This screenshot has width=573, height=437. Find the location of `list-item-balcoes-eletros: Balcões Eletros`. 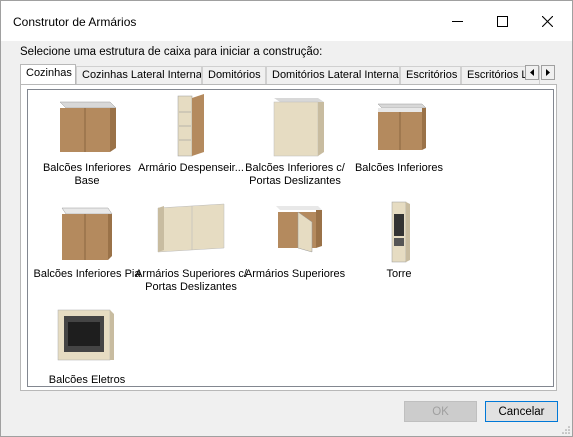

list-item-balcoes-eletros: Balcões Eletros is located at coordinates (87, 356).